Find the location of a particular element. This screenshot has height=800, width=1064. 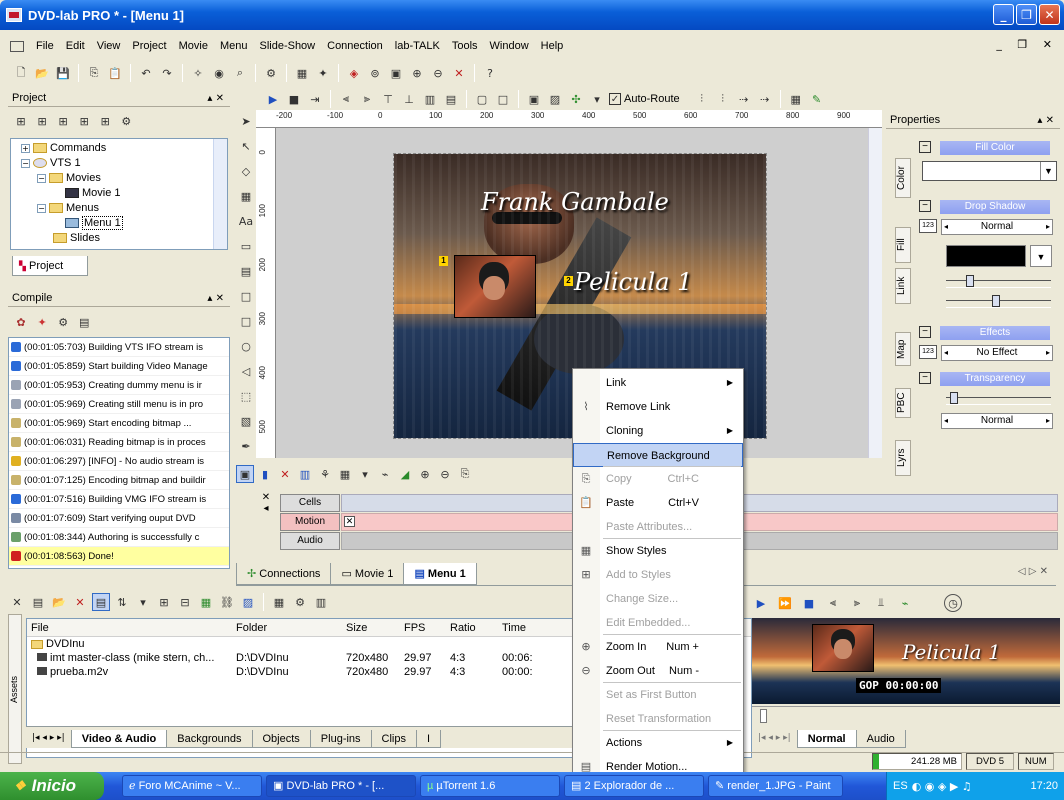

compile-log-icon: ▤ is located at coordinates (84, 322).